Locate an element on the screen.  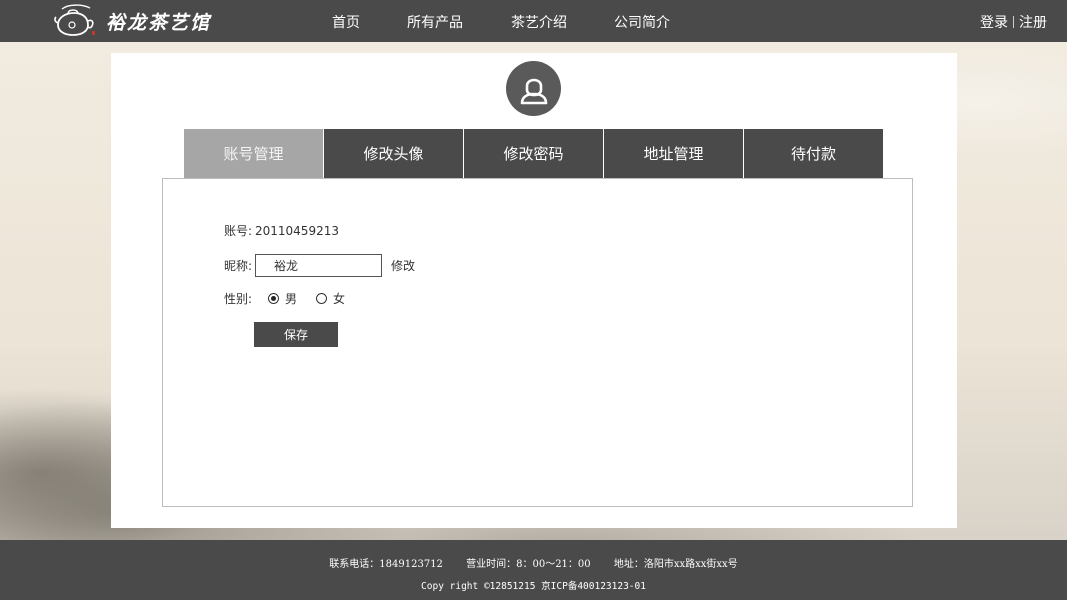
auth-divider is located at coordinates (1013, 22).